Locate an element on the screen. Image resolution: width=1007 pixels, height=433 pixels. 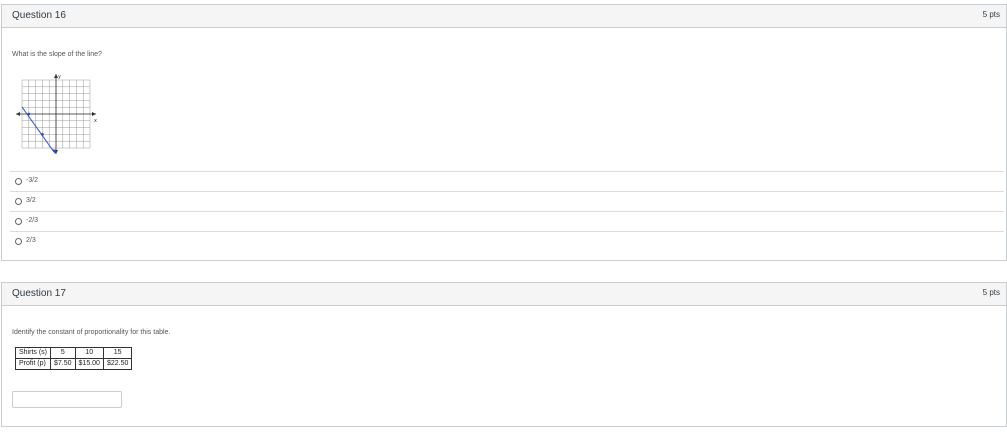
answer-option: 2/3 is located at coordinates (507, 241).